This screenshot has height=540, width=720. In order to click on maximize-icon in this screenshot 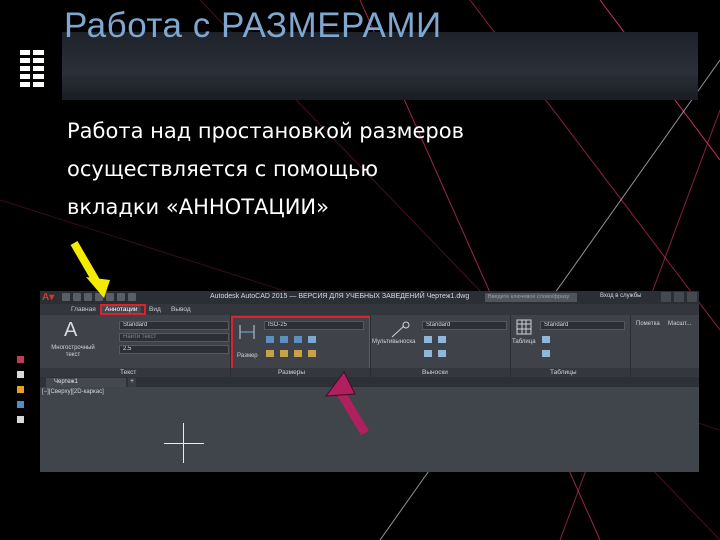, I will do `click(679, 297)`.